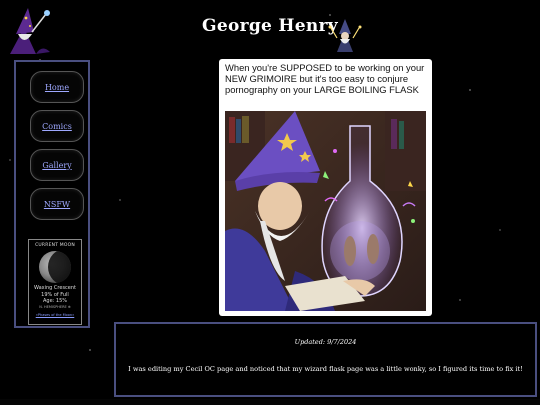 The width and height of the screenshot is (540, 405). What do you see at coordinates (325, 342) in the screenshot?
I see `update-date: Updated: 9/7/2024` at bounding box center [325, 342].